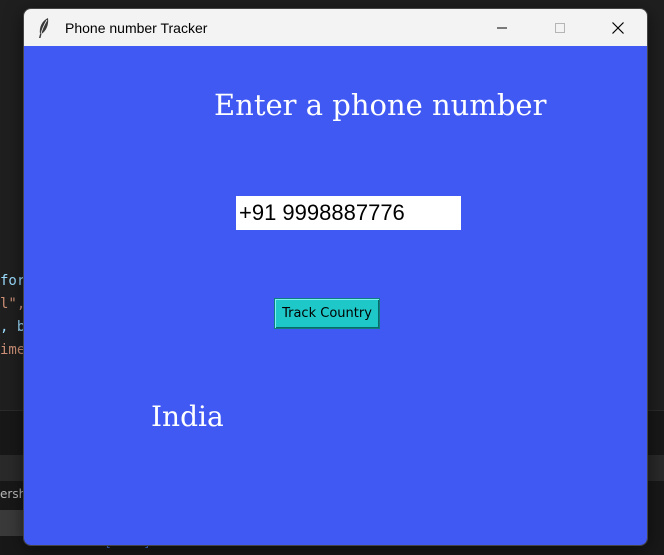 The width and height of the screenshot is (664, 555). Describe the element at coordinates (187, 416) in the screenshot. I see `country-result-label: India` at that location.